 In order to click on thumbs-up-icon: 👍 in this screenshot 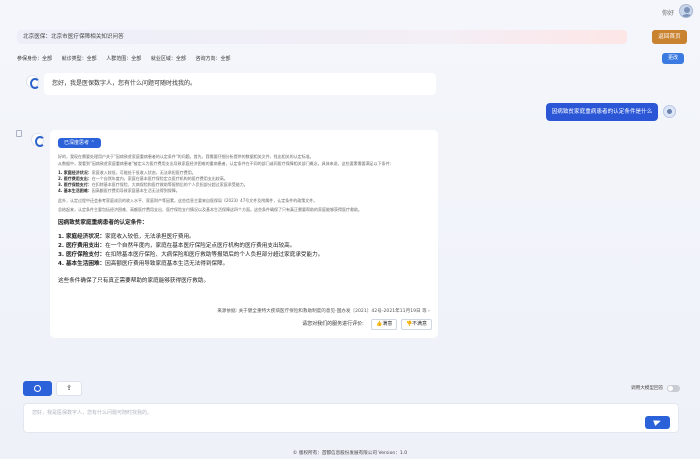, I will do `click(379, 324)`.